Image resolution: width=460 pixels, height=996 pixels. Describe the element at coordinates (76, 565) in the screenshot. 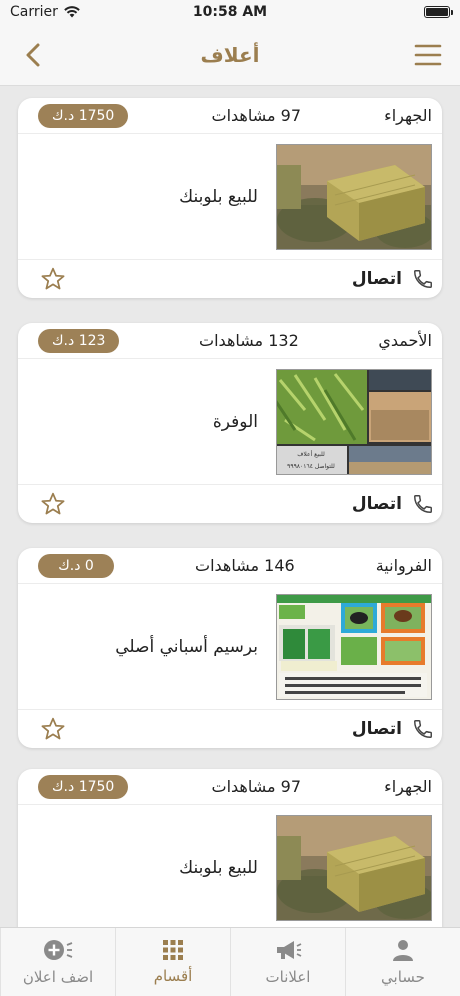

I see `price-badge: 0 د.ك` at that location.